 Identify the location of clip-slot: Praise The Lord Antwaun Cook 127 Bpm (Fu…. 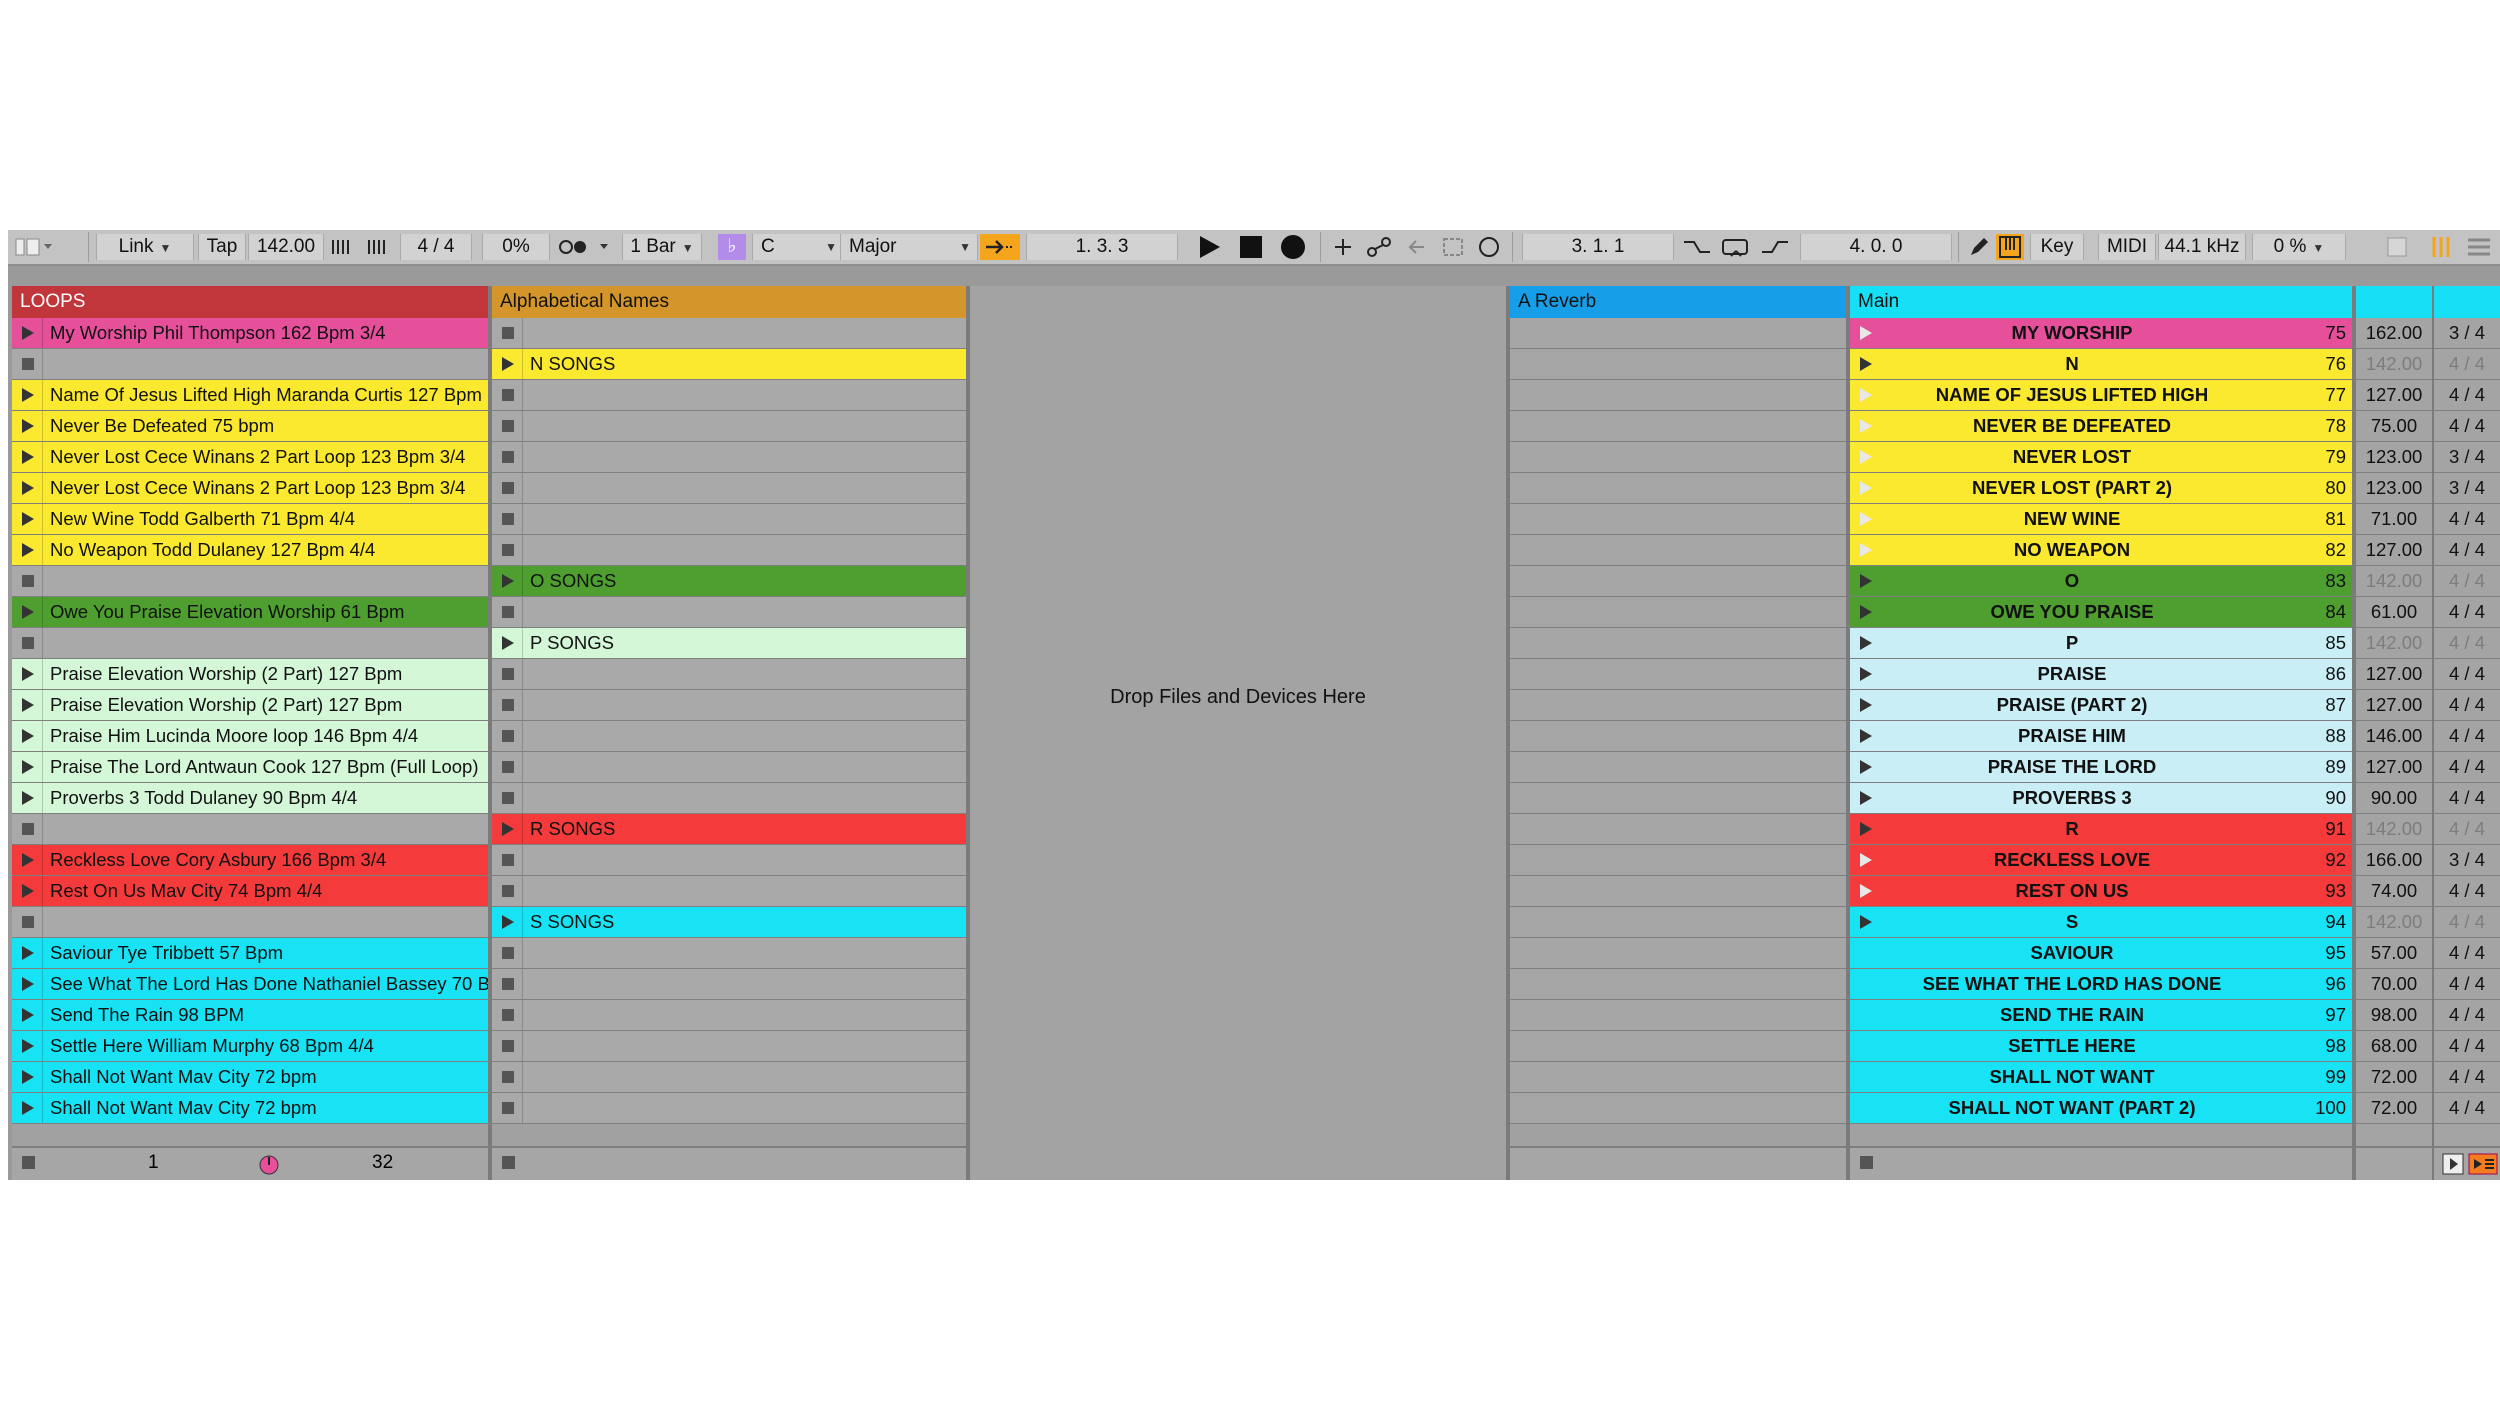
(250, 767).